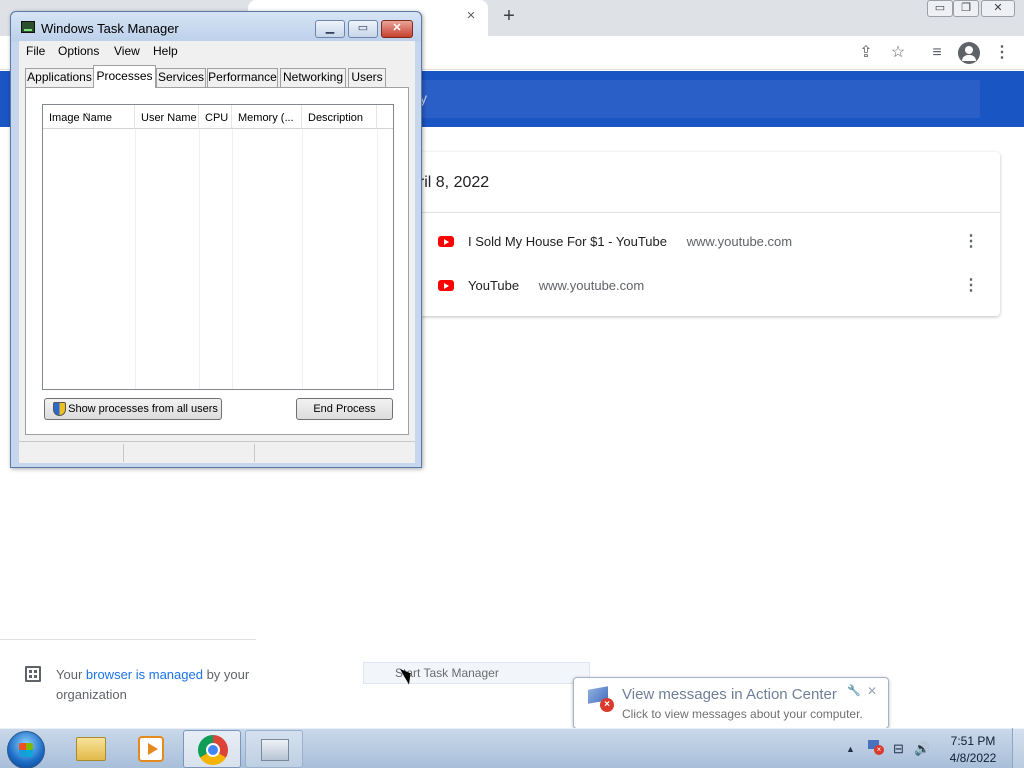 Image resolution: width=1024 pixels, height=768 pixels. What do you see at coordinates (167, 117) in the screenshot?
I see `column-user-name: User Name` at bounding box center [167, 117].